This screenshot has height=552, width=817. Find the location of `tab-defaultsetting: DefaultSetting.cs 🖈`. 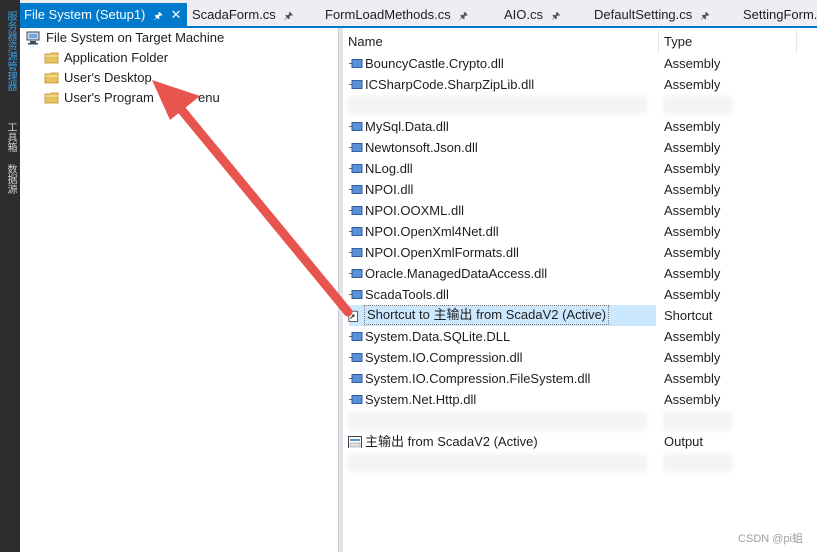

tab-defaultsetting: DefaultSetting.cs 🖈 is located at coordinates (662, 15).